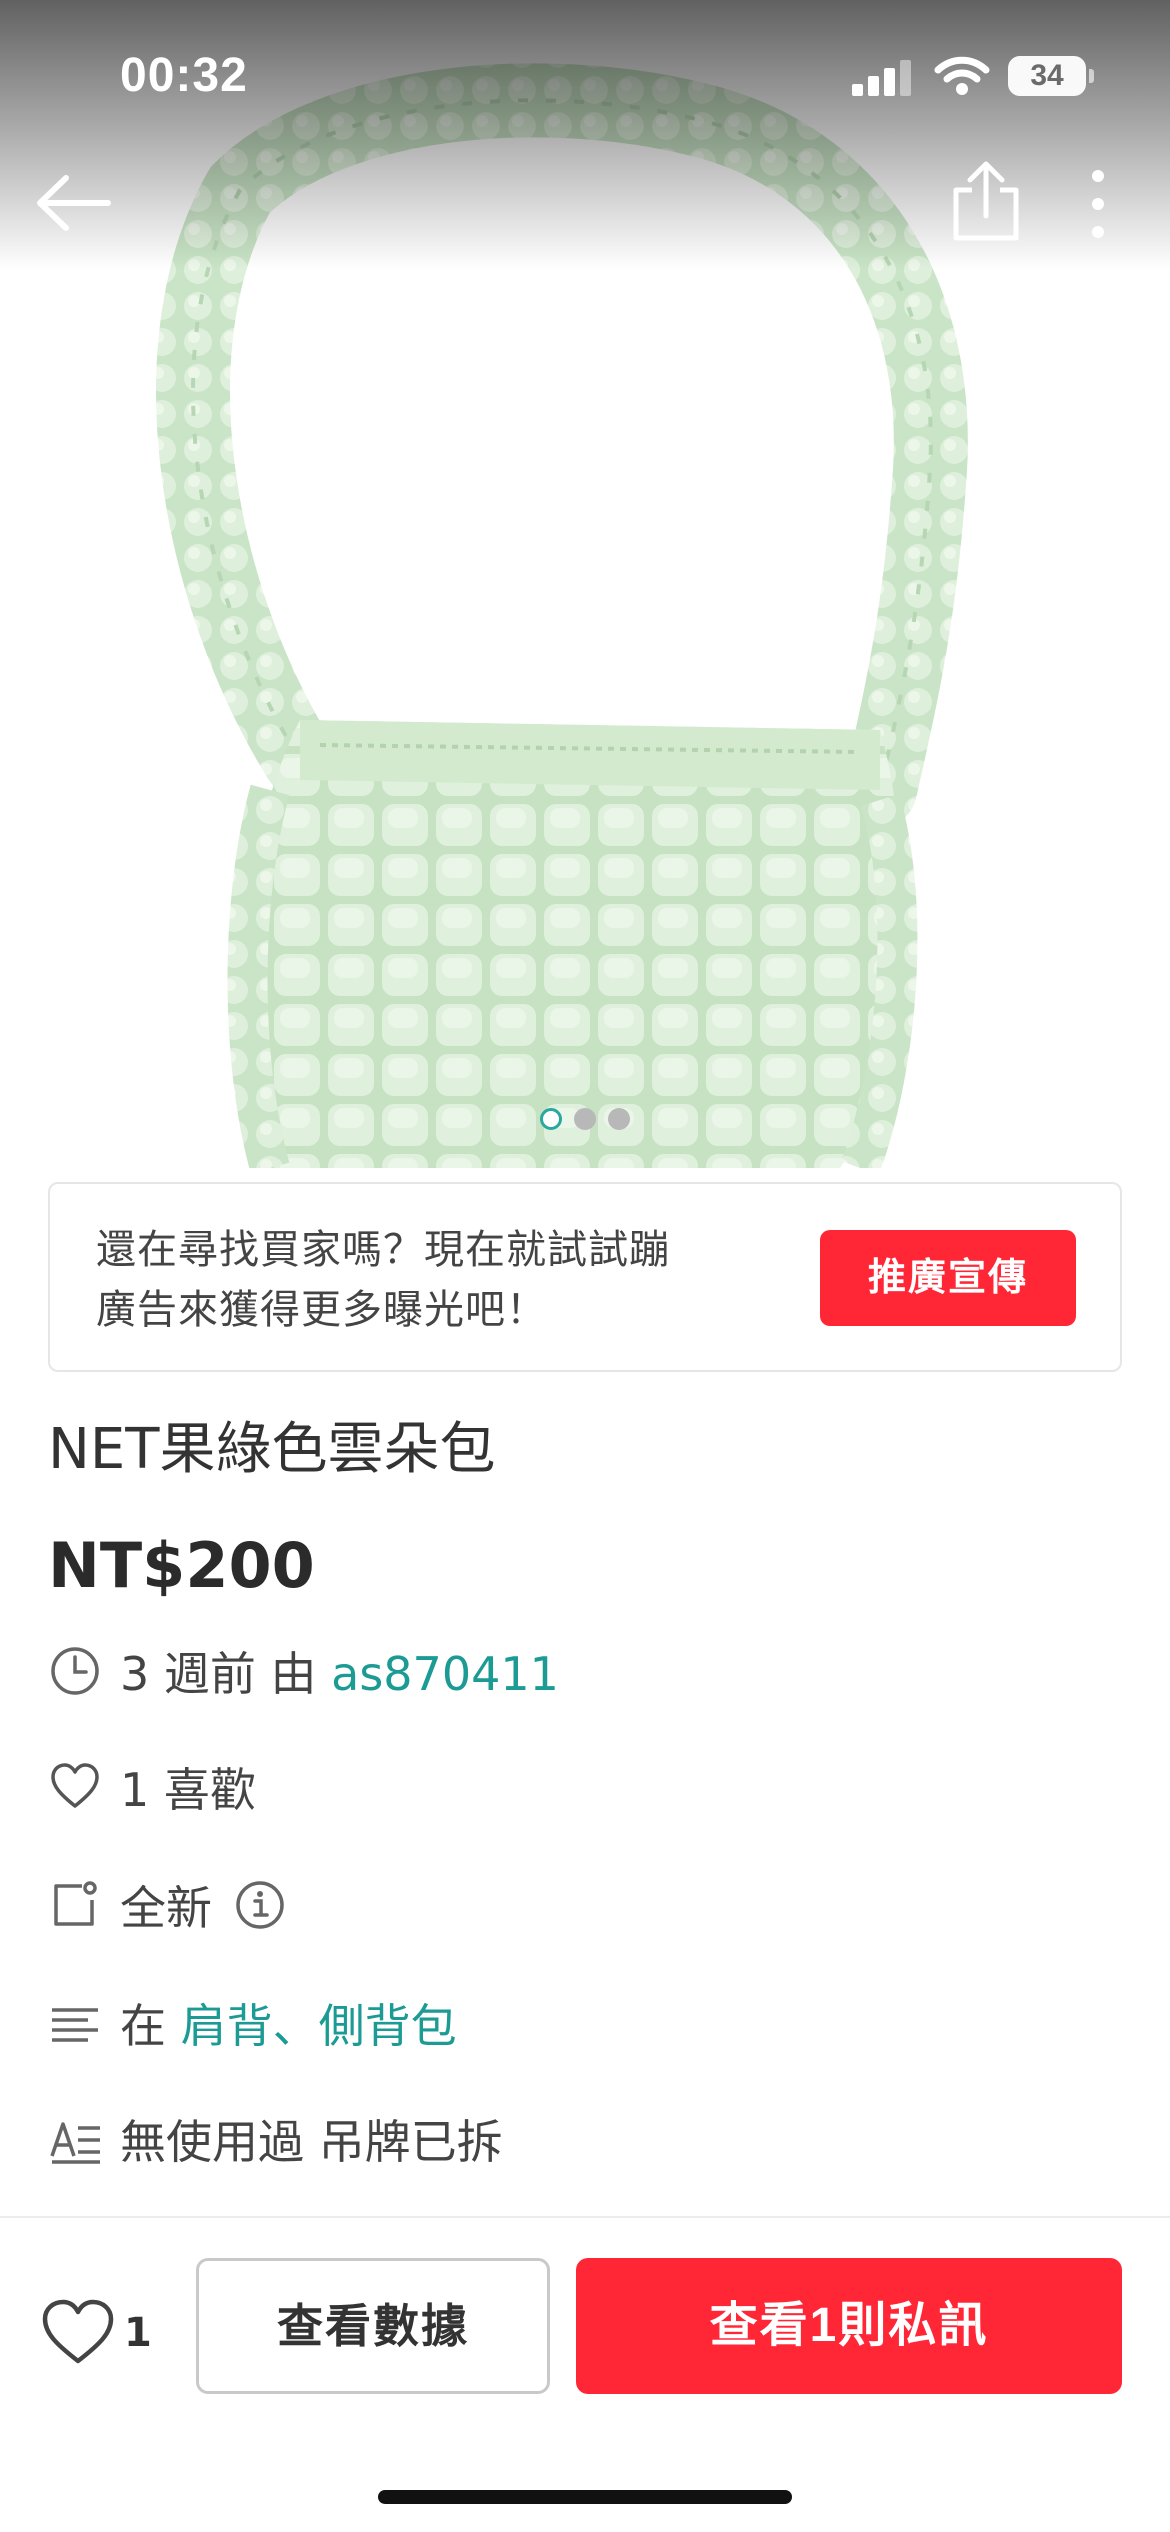 The image size is (1170, 2532). What do you see at coordinates (585, 2497) in the screenshot?
I see `home-indicator` at bounding box center [585, 2497].